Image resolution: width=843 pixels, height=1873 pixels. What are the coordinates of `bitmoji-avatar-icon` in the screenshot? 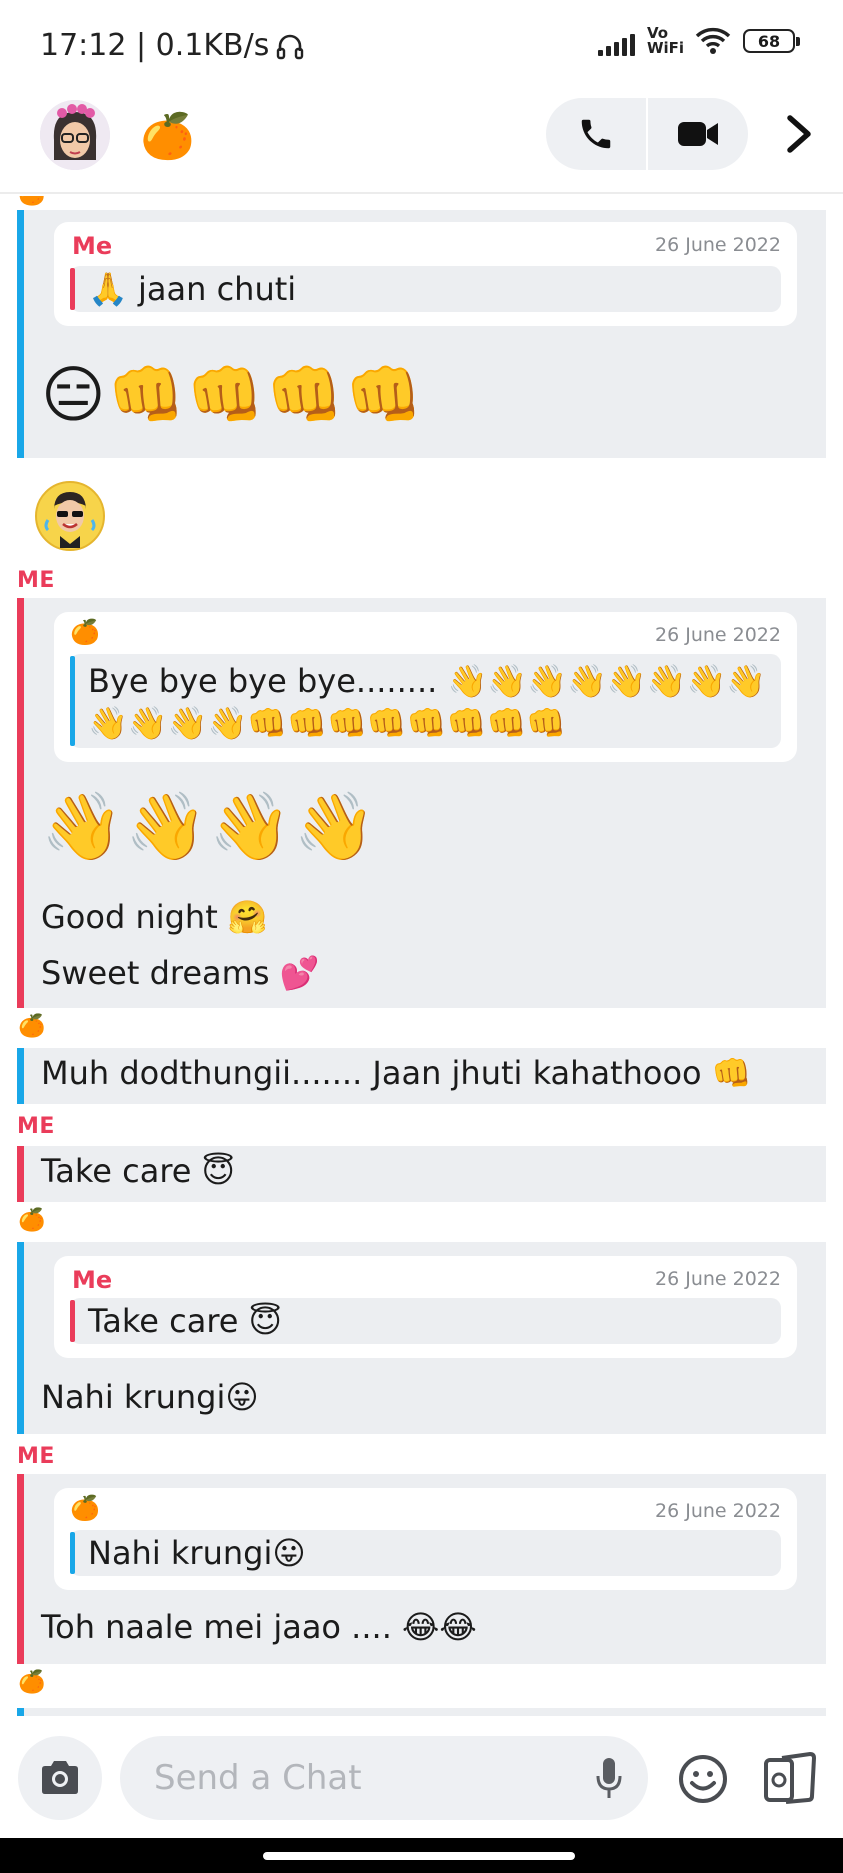 It's located at (75, 135).